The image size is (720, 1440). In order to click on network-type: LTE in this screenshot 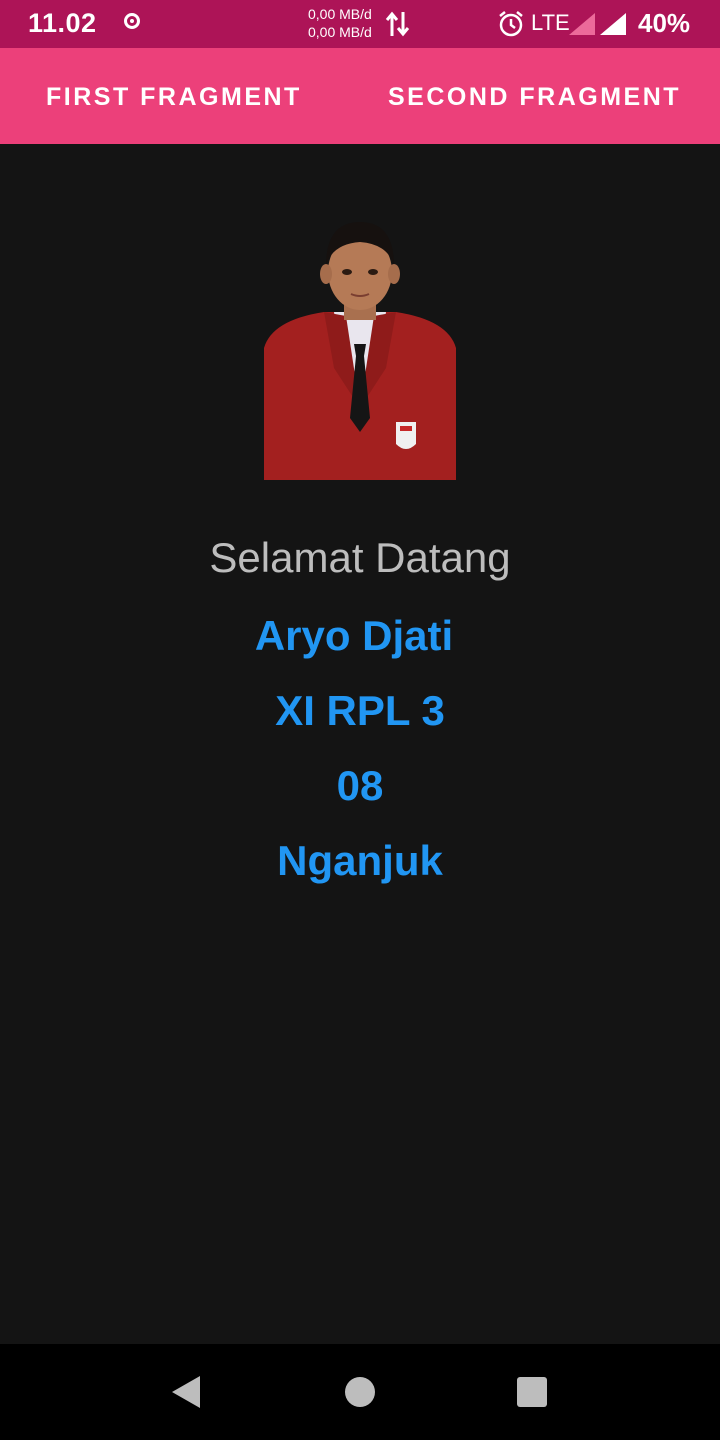, I will do `click(550, 22)`.